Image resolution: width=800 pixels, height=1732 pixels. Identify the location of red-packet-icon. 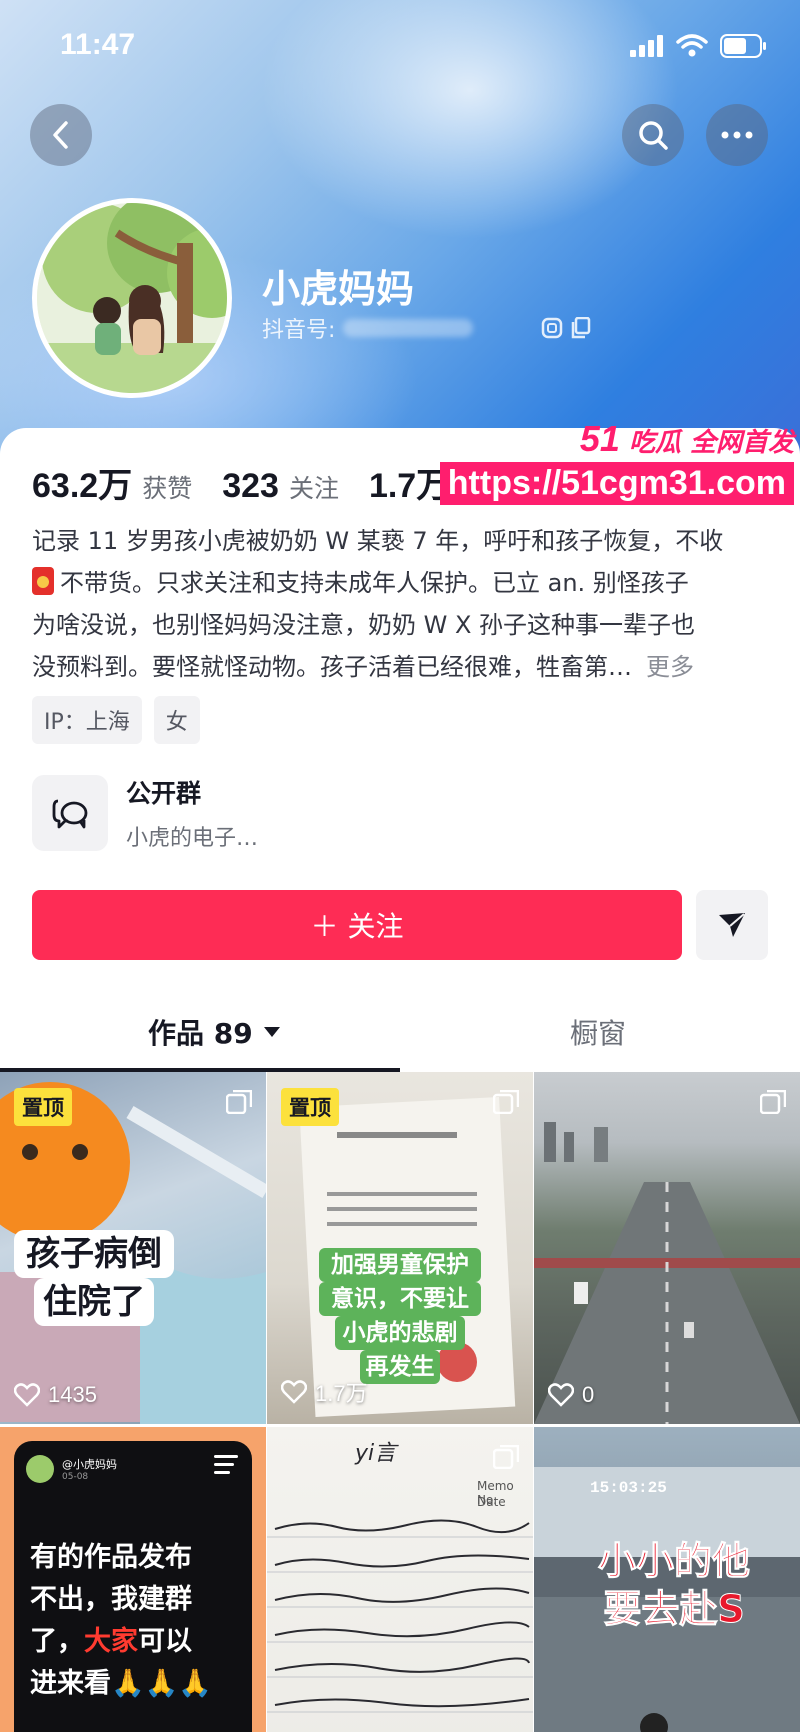
(43, 581).